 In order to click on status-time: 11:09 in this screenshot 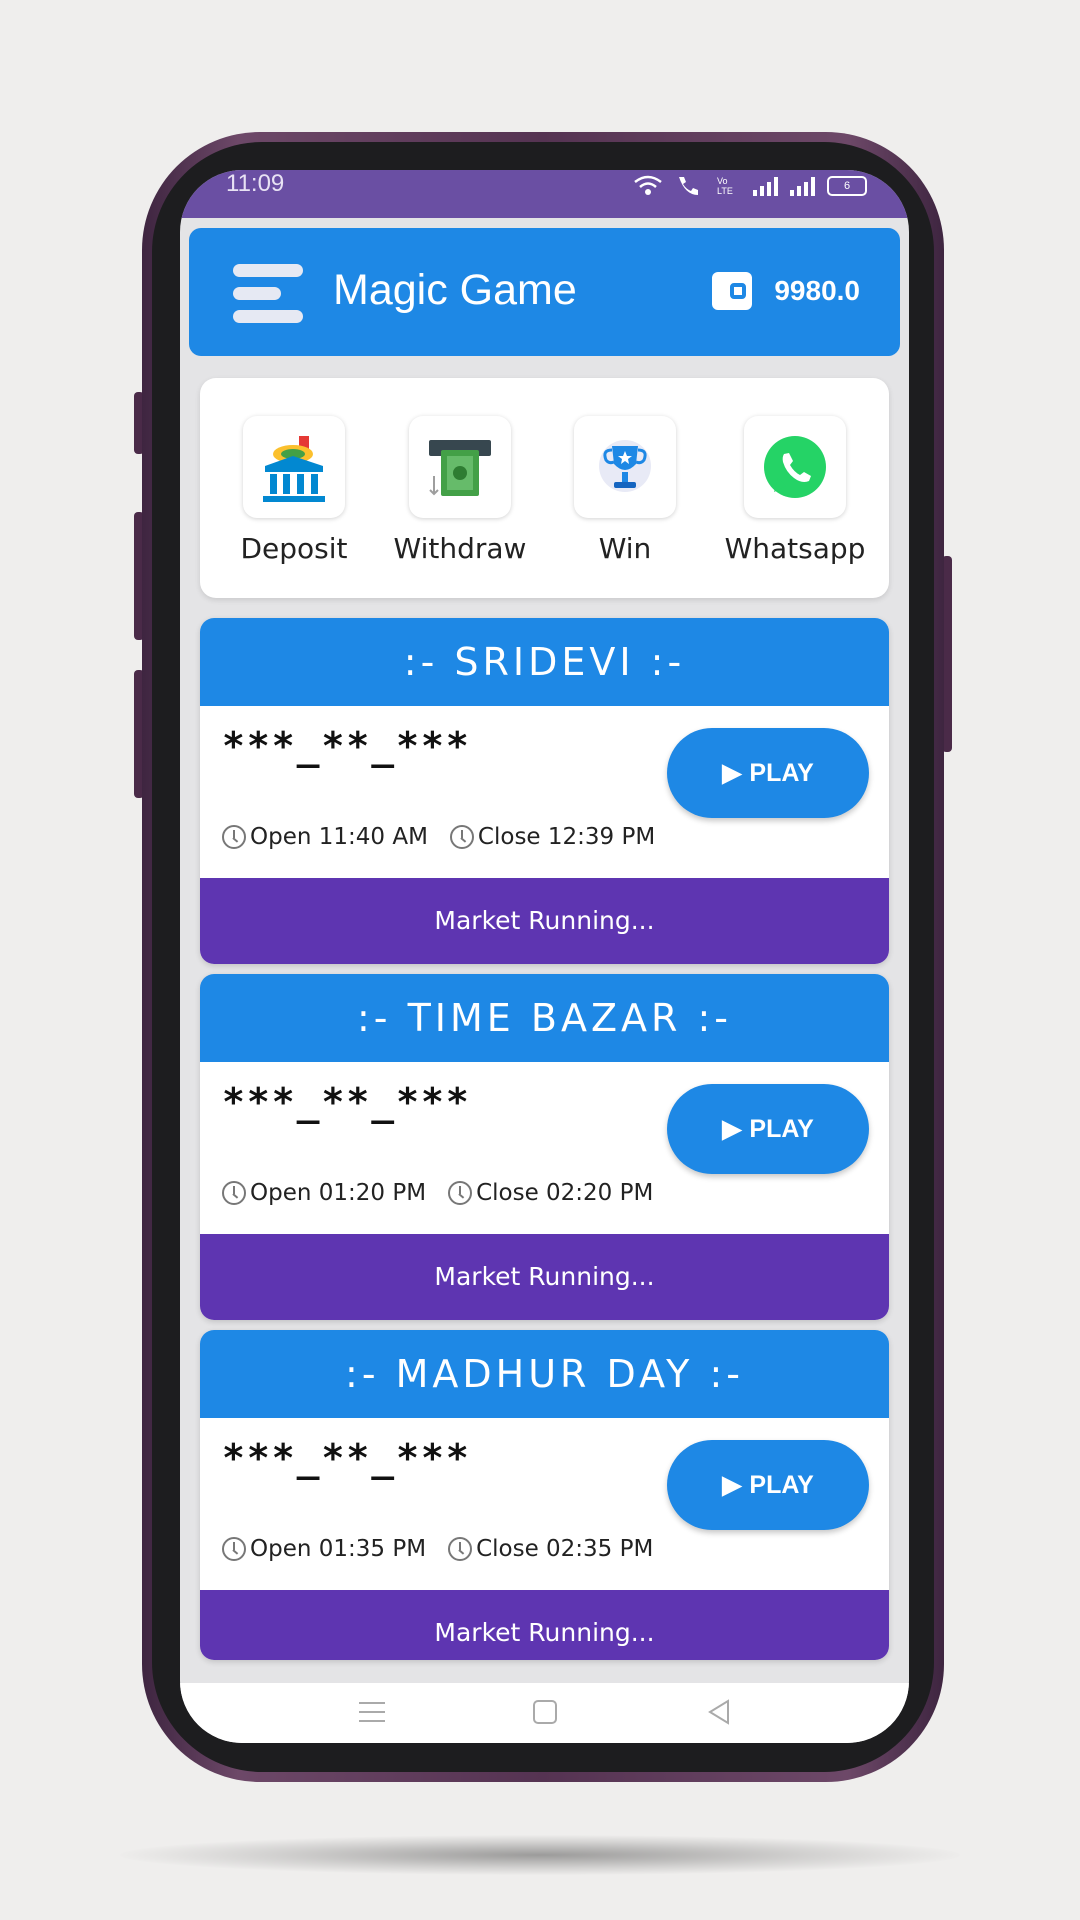, I will do `click(255, 183)`.